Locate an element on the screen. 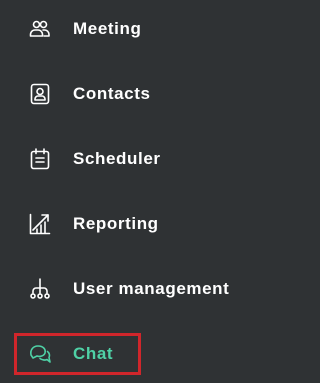 The image size is (320, 383). sidebar-item-meeting: Meeting is located at coordinates (147, 29).